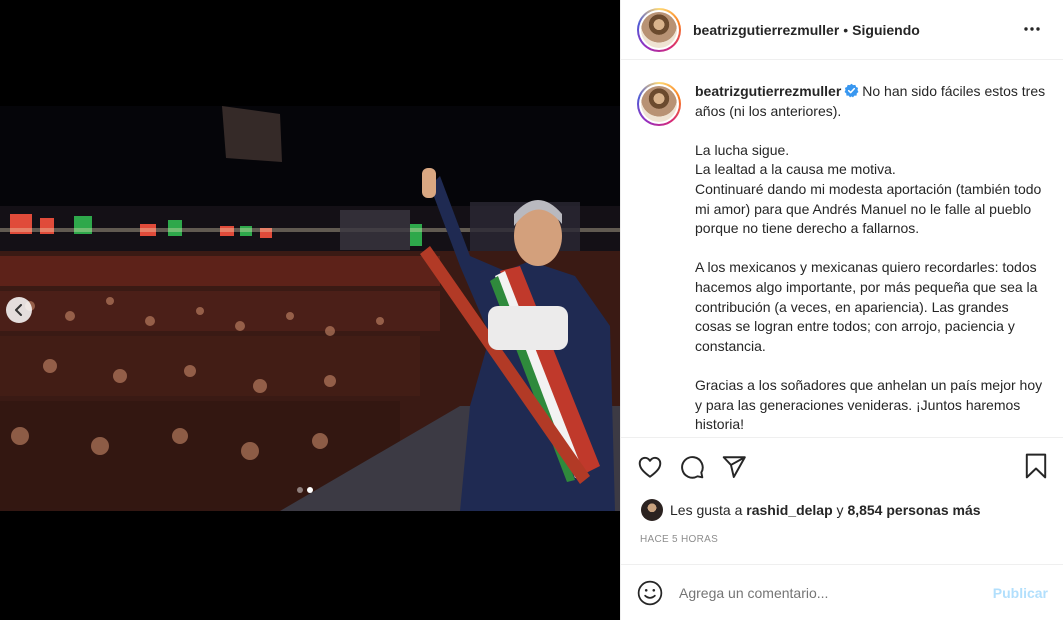  Describe the element at coordinates (1032, 29) in the screenshot. I see `more-options-icon` at that location.